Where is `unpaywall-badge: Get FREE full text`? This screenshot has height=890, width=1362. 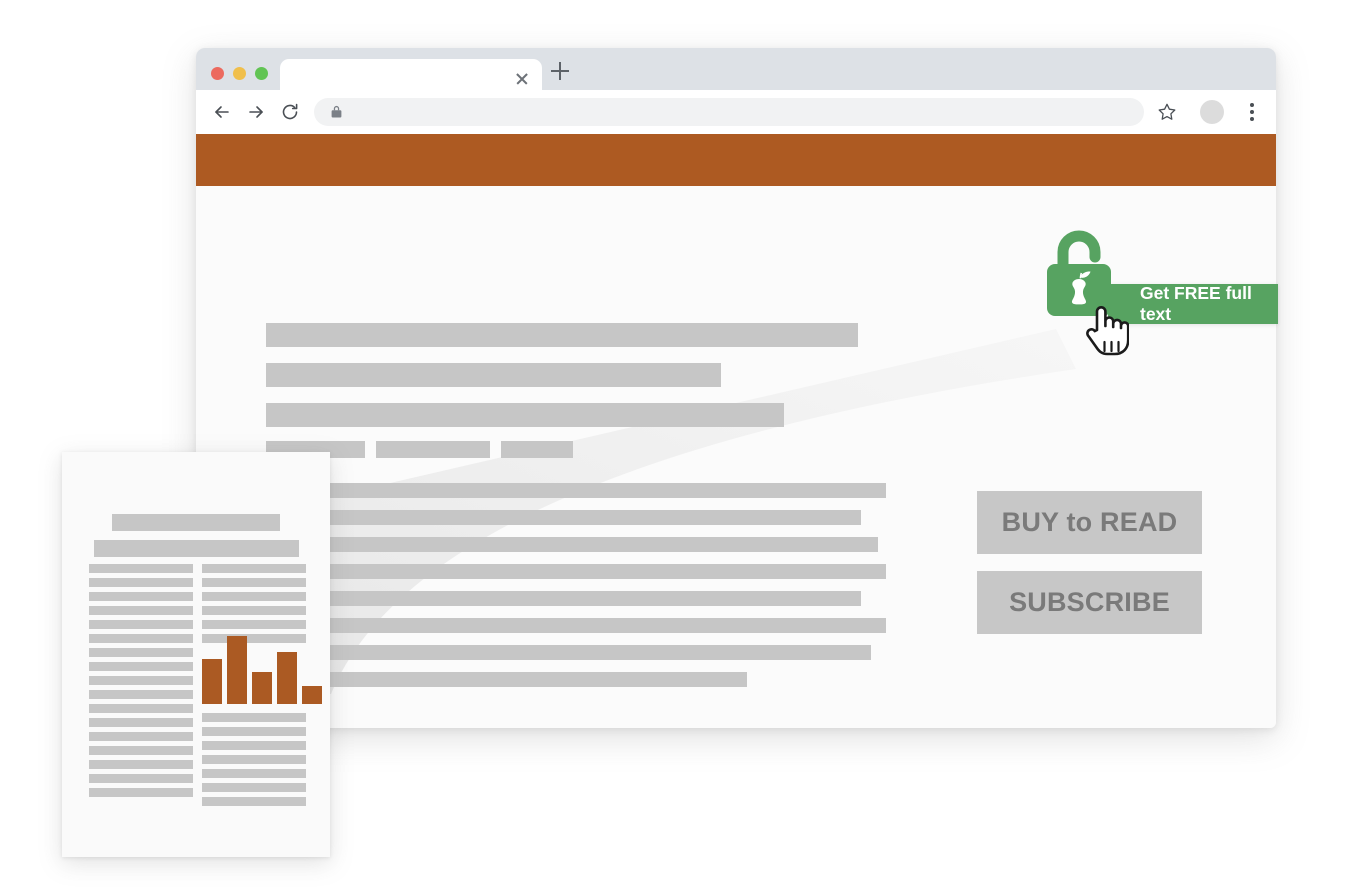 unpaywall-badge: Get FREE full text is located at coordinates (1162, 297).